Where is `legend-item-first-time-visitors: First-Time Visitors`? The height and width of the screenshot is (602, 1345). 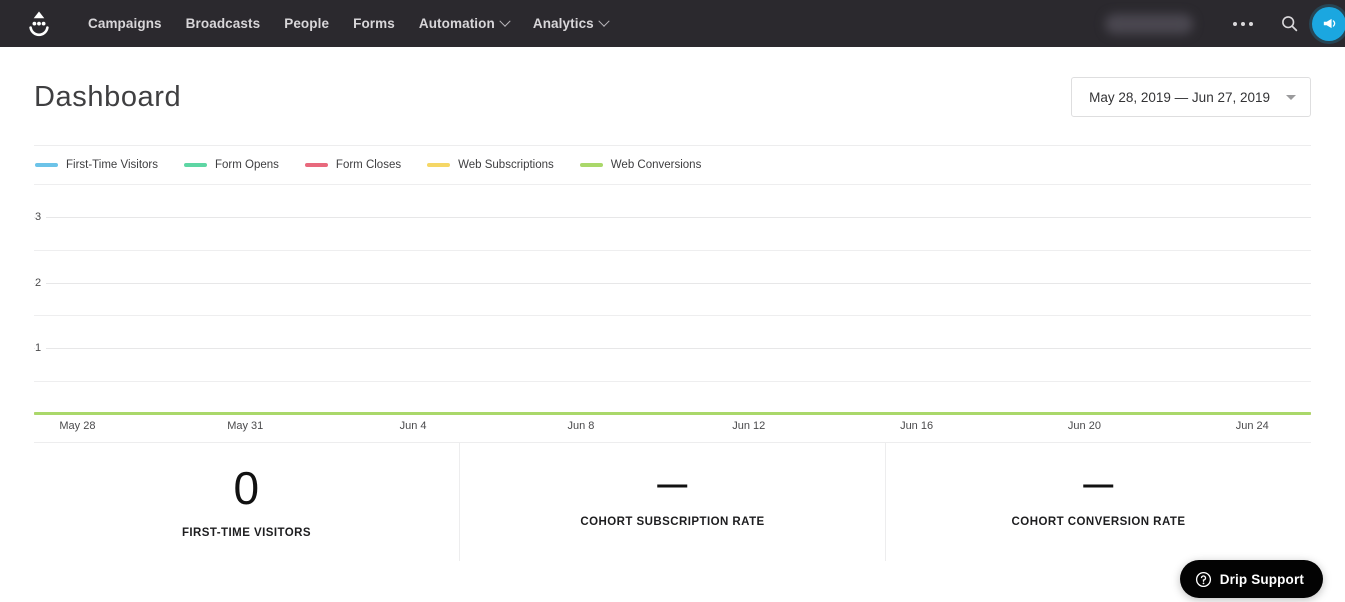 legend-item-first-time-visitors: First-Time Visitors is located at coordinates (96, 165).